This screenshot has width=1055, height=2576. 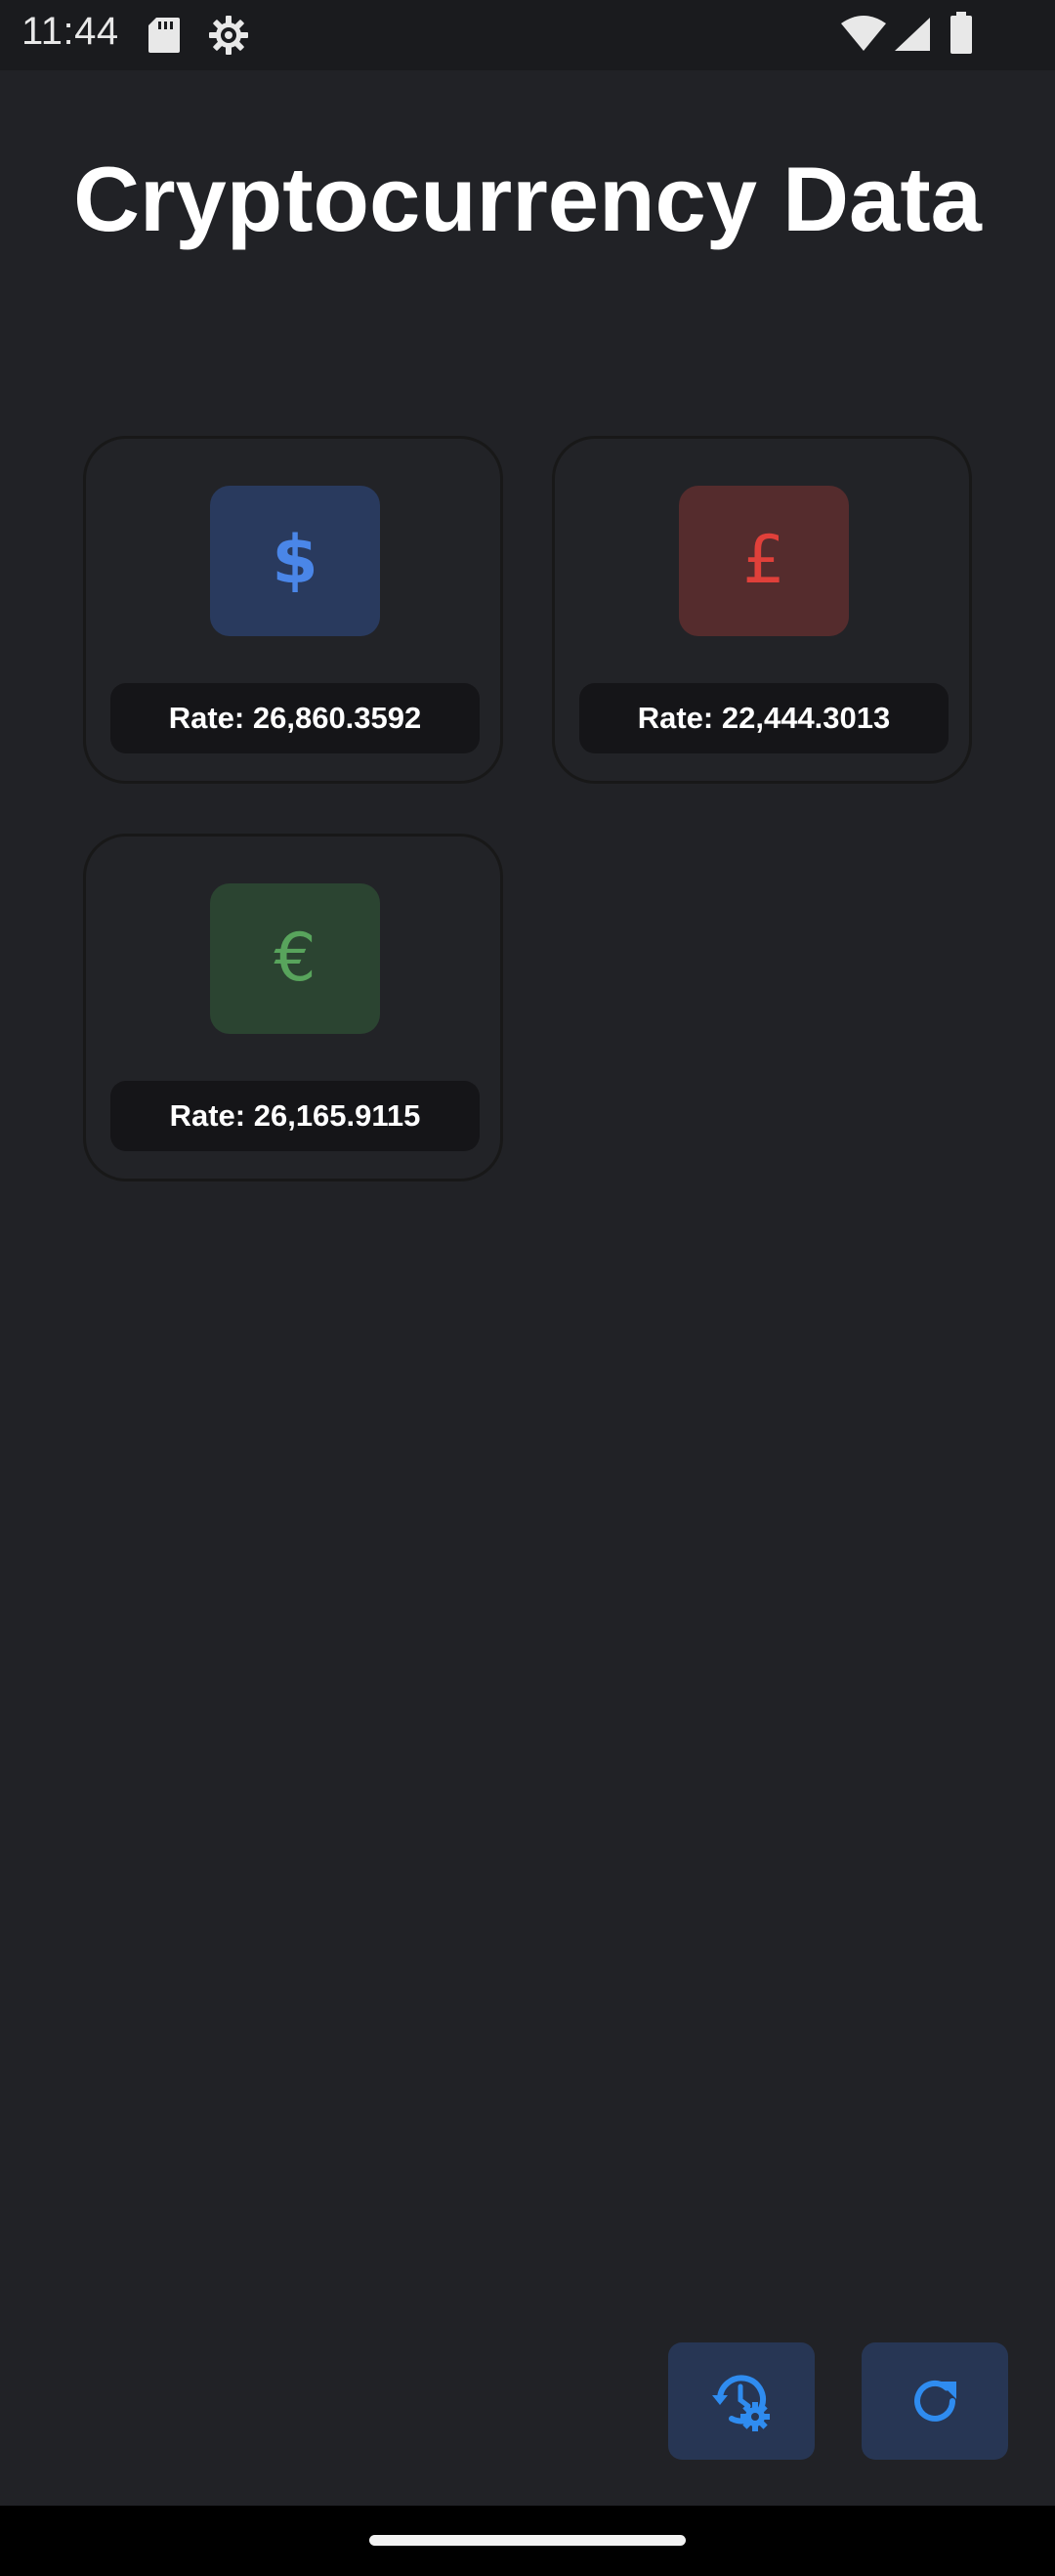 I want to click on rate-label: Rate: 26,165.9115, so click(x=295, y=1116).